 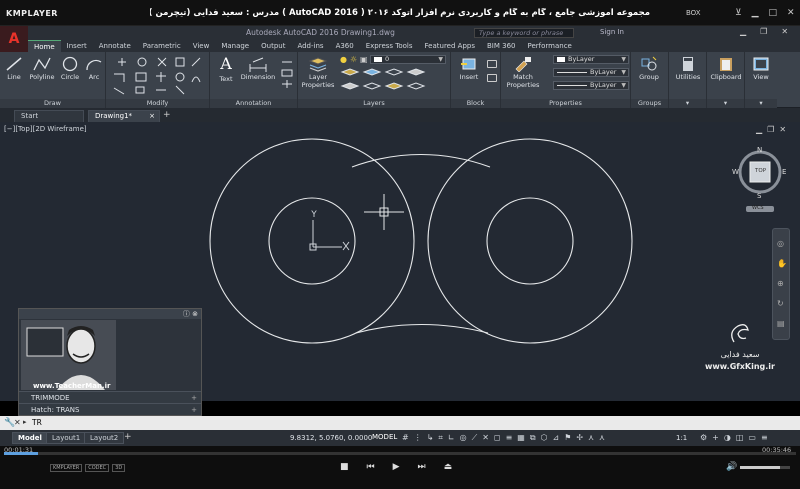 What do you see at coordinates (162, 46) in the screenshot?
I see `tab-parametric: Parametric` at bounding box center [162, 46].